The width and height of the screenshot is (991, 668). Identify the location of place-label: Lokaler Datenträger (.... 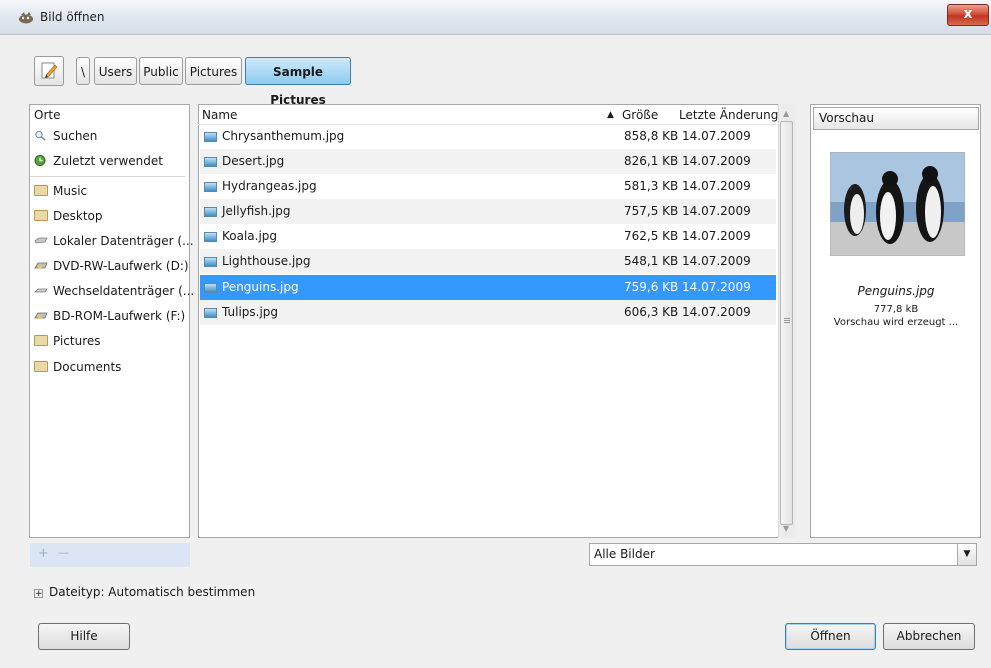
(123, 241).